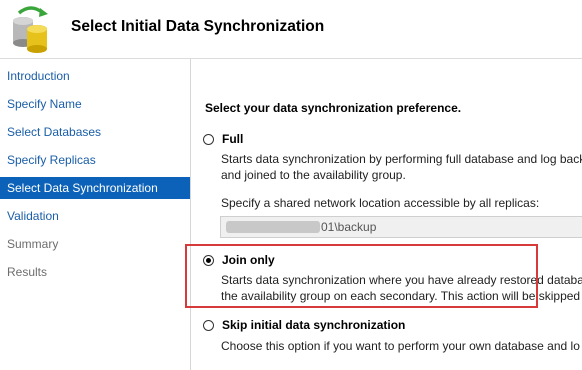 The height and width of the screenshot is (370, 582). I want to click on join-only-label: Join only, so click(248, 260).